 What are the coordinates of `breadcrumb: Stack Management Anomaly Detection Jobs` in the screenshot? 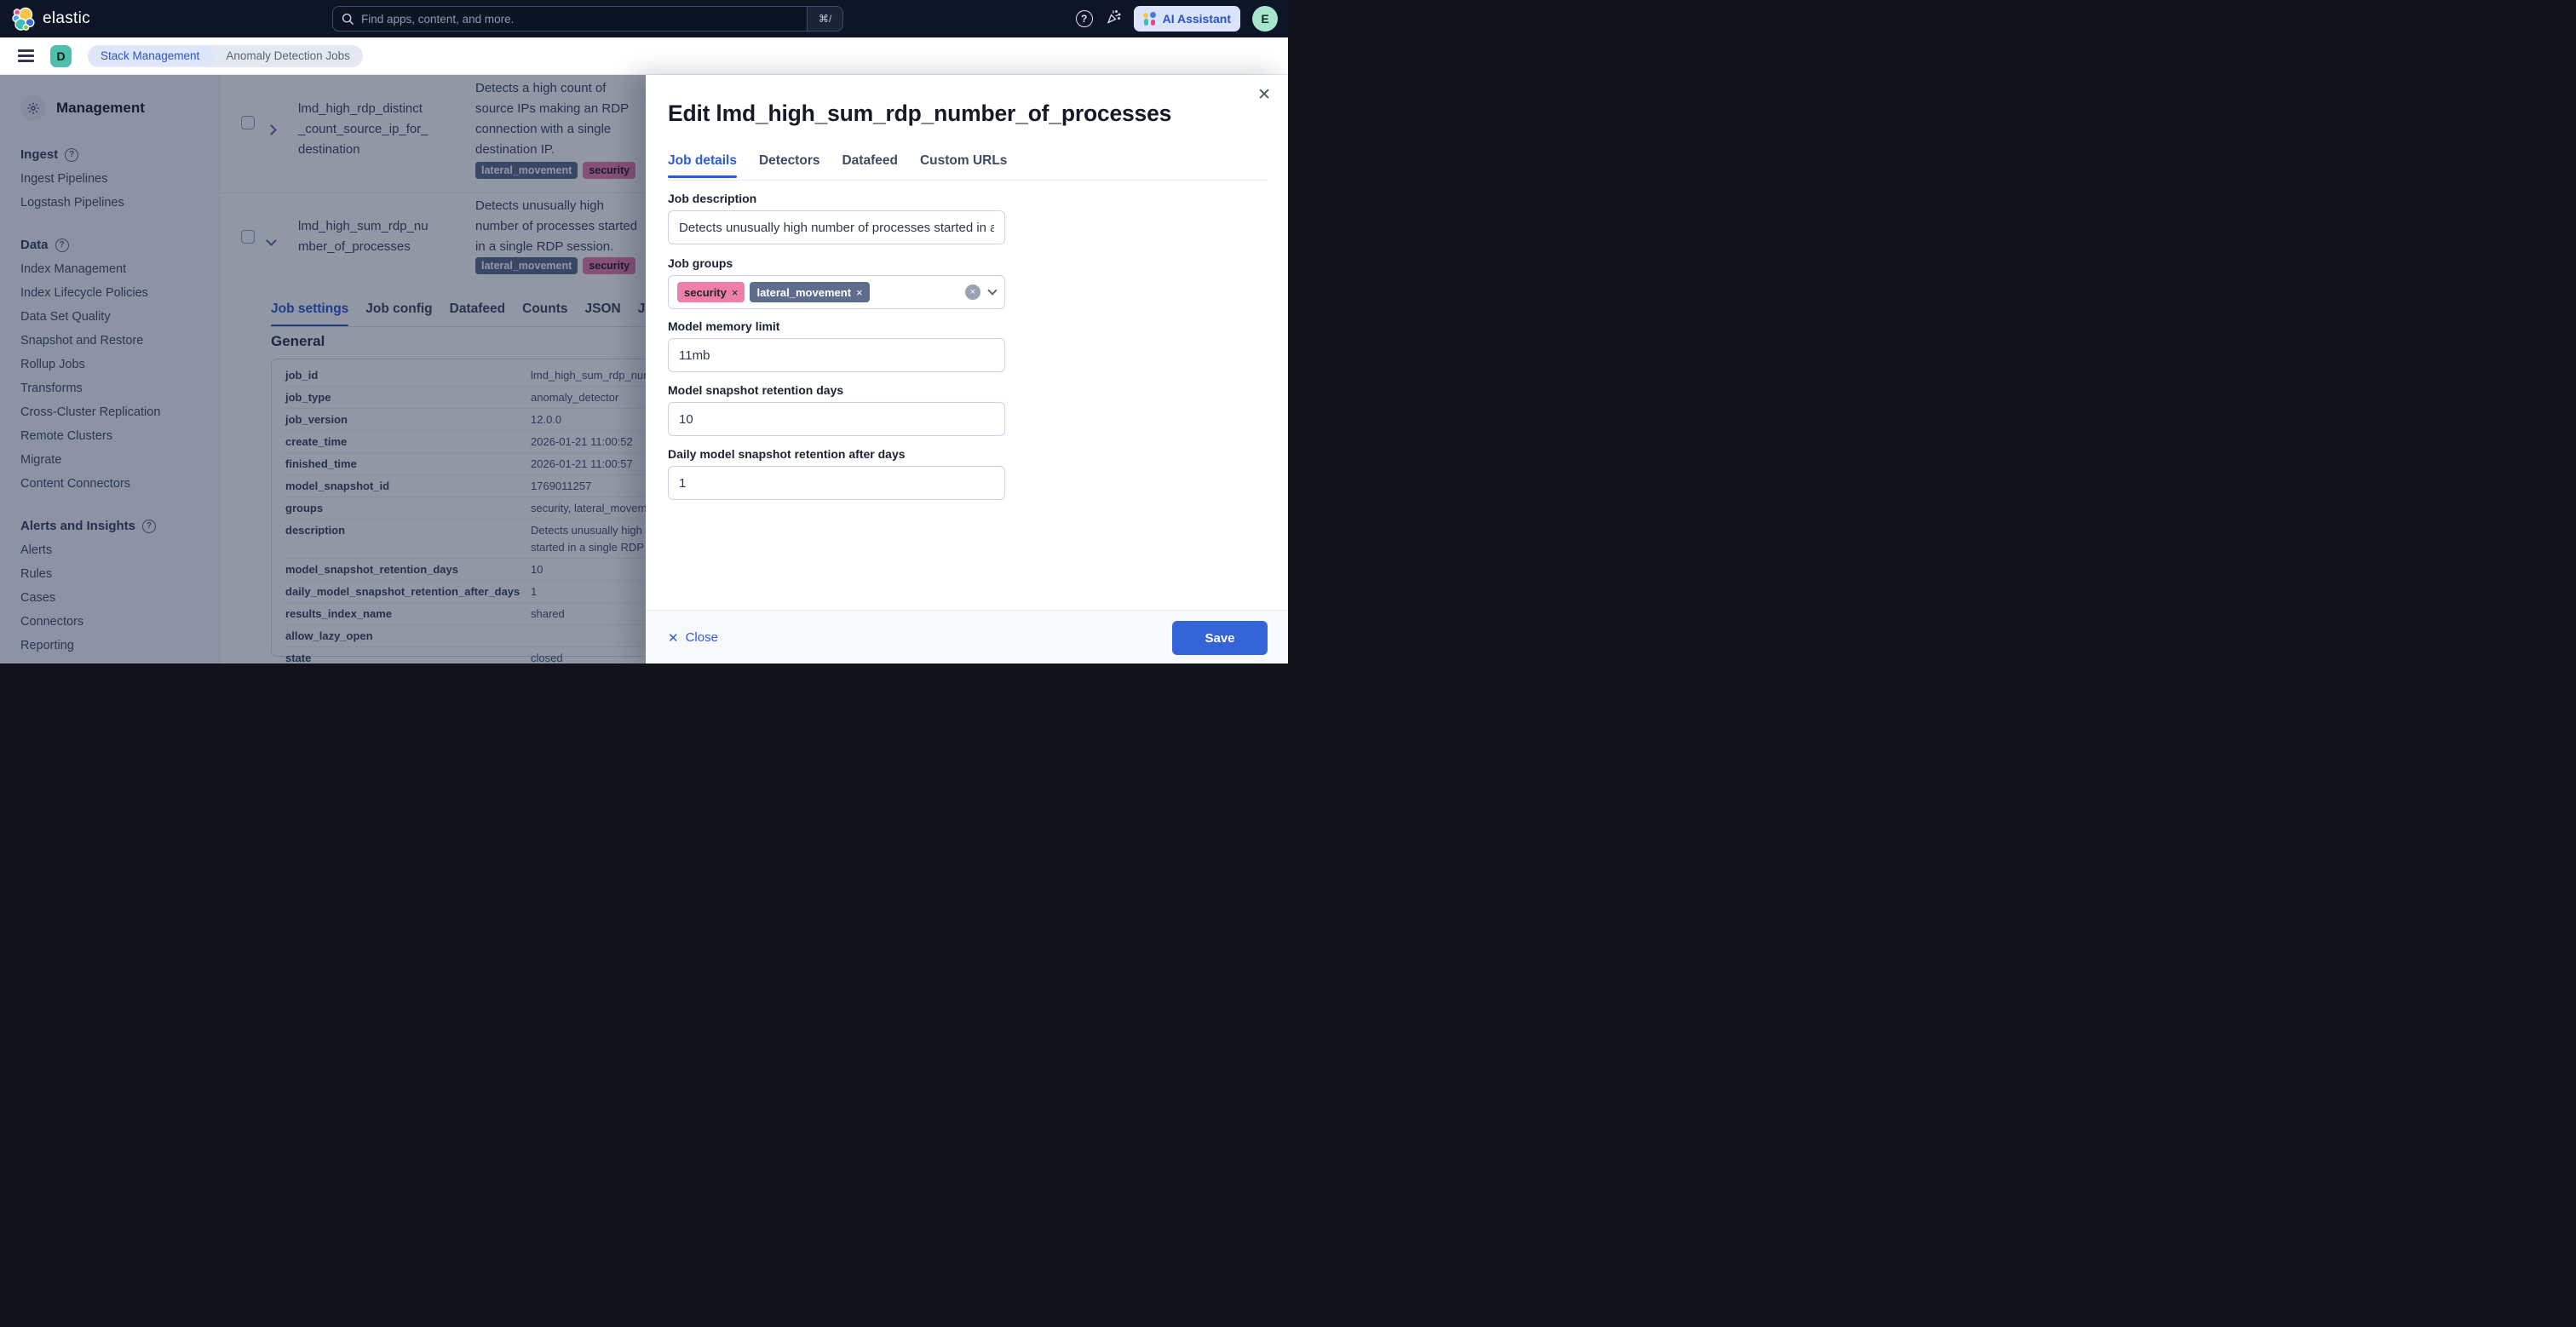 It's located at (226, 55).